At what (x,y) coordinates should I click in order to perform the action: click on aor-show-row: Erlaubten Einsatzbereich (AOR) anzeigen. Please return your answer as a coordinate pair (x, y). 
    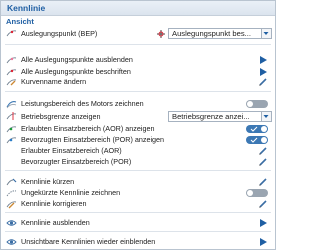
    Looking at the image, I should click on (138, 129).